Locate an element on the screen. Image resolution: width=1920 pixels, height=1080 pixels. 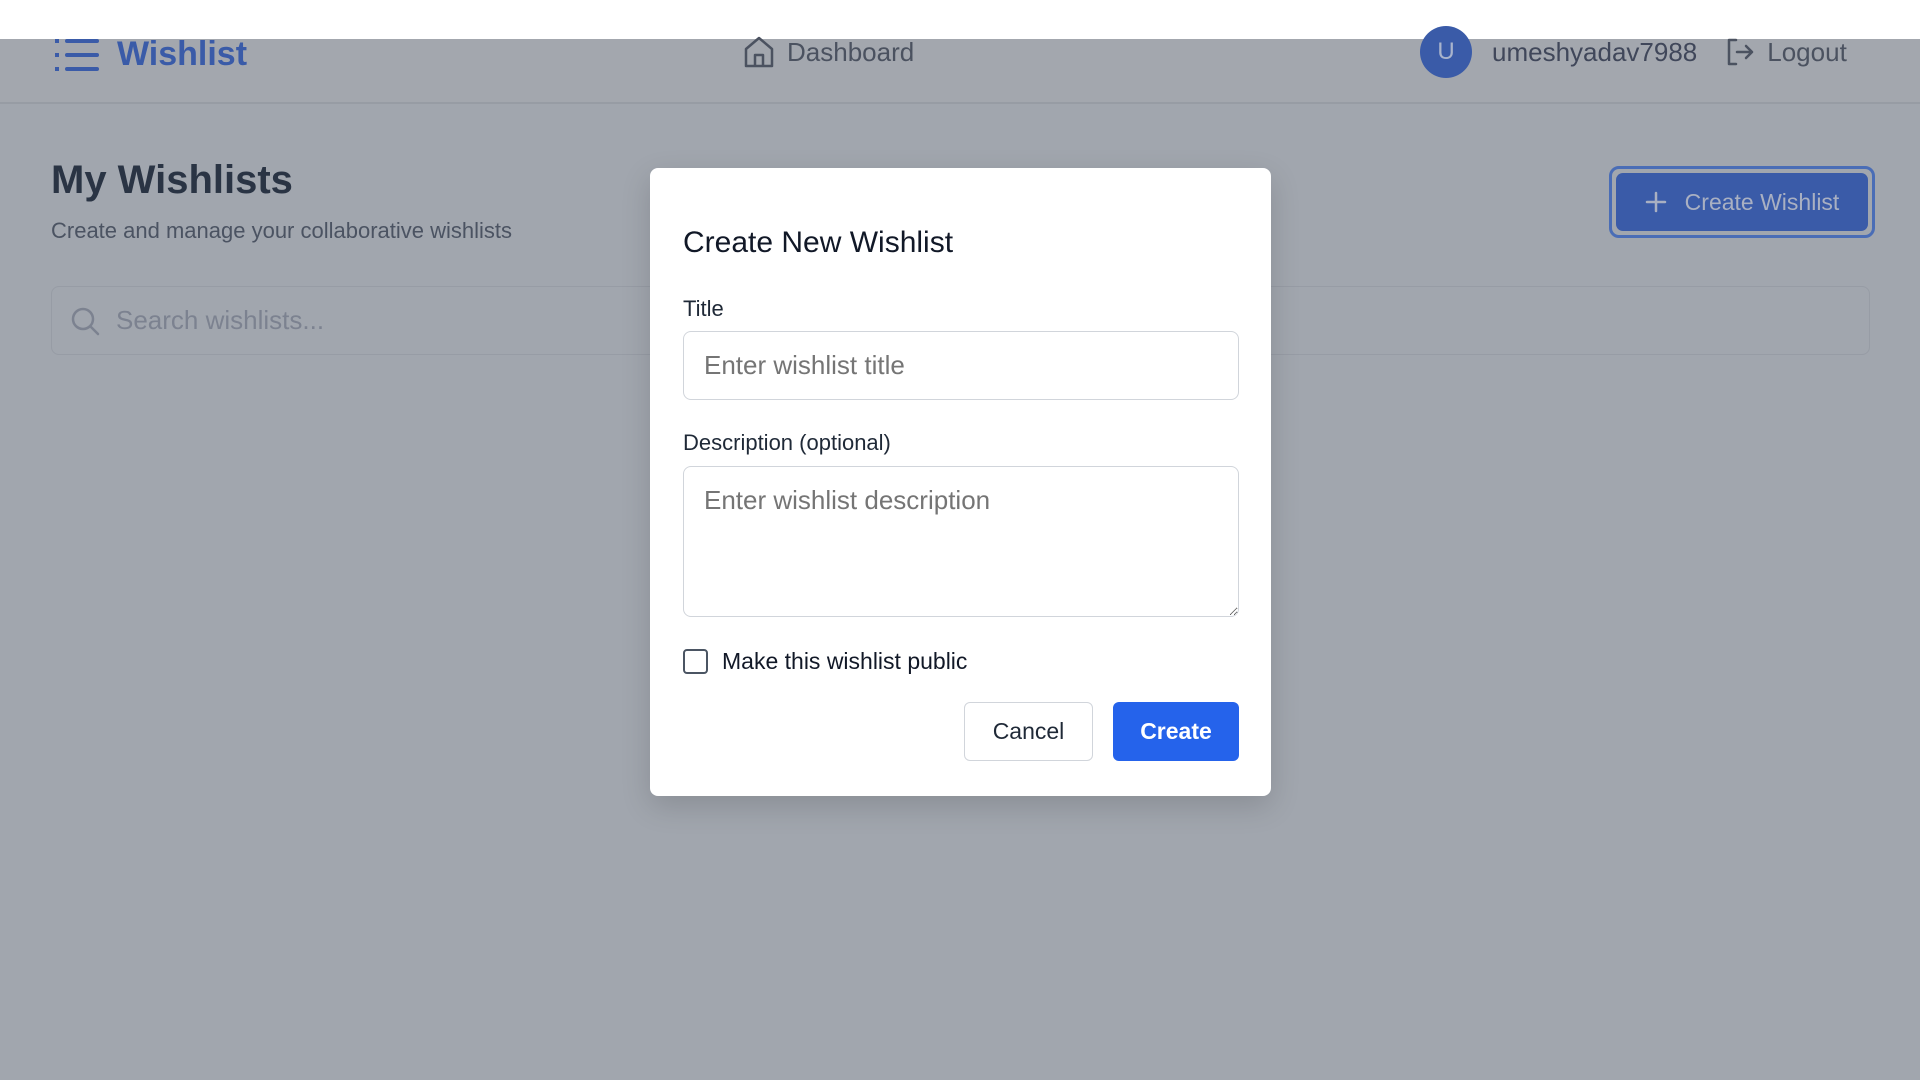
create-button: Create is located at coordinates (1176, 731).